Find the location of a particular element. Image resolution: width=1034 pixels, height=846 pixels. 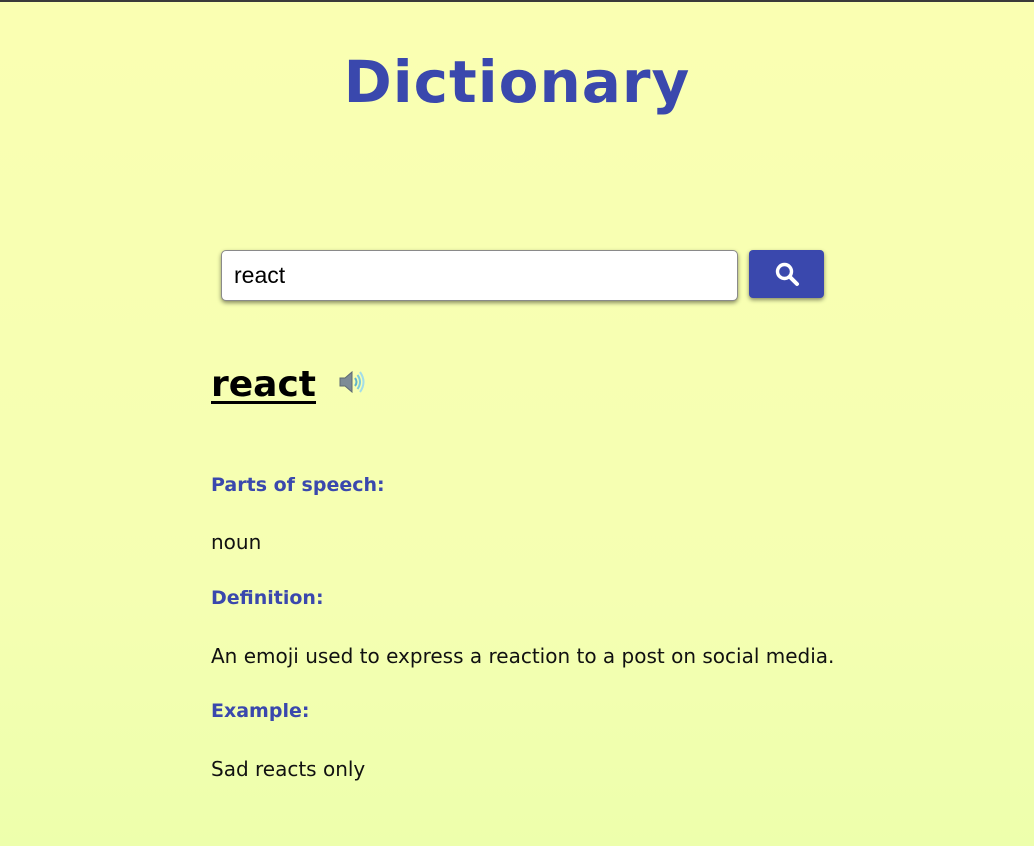

example-value: Sad reacts only is located at coordinates (288, 769).